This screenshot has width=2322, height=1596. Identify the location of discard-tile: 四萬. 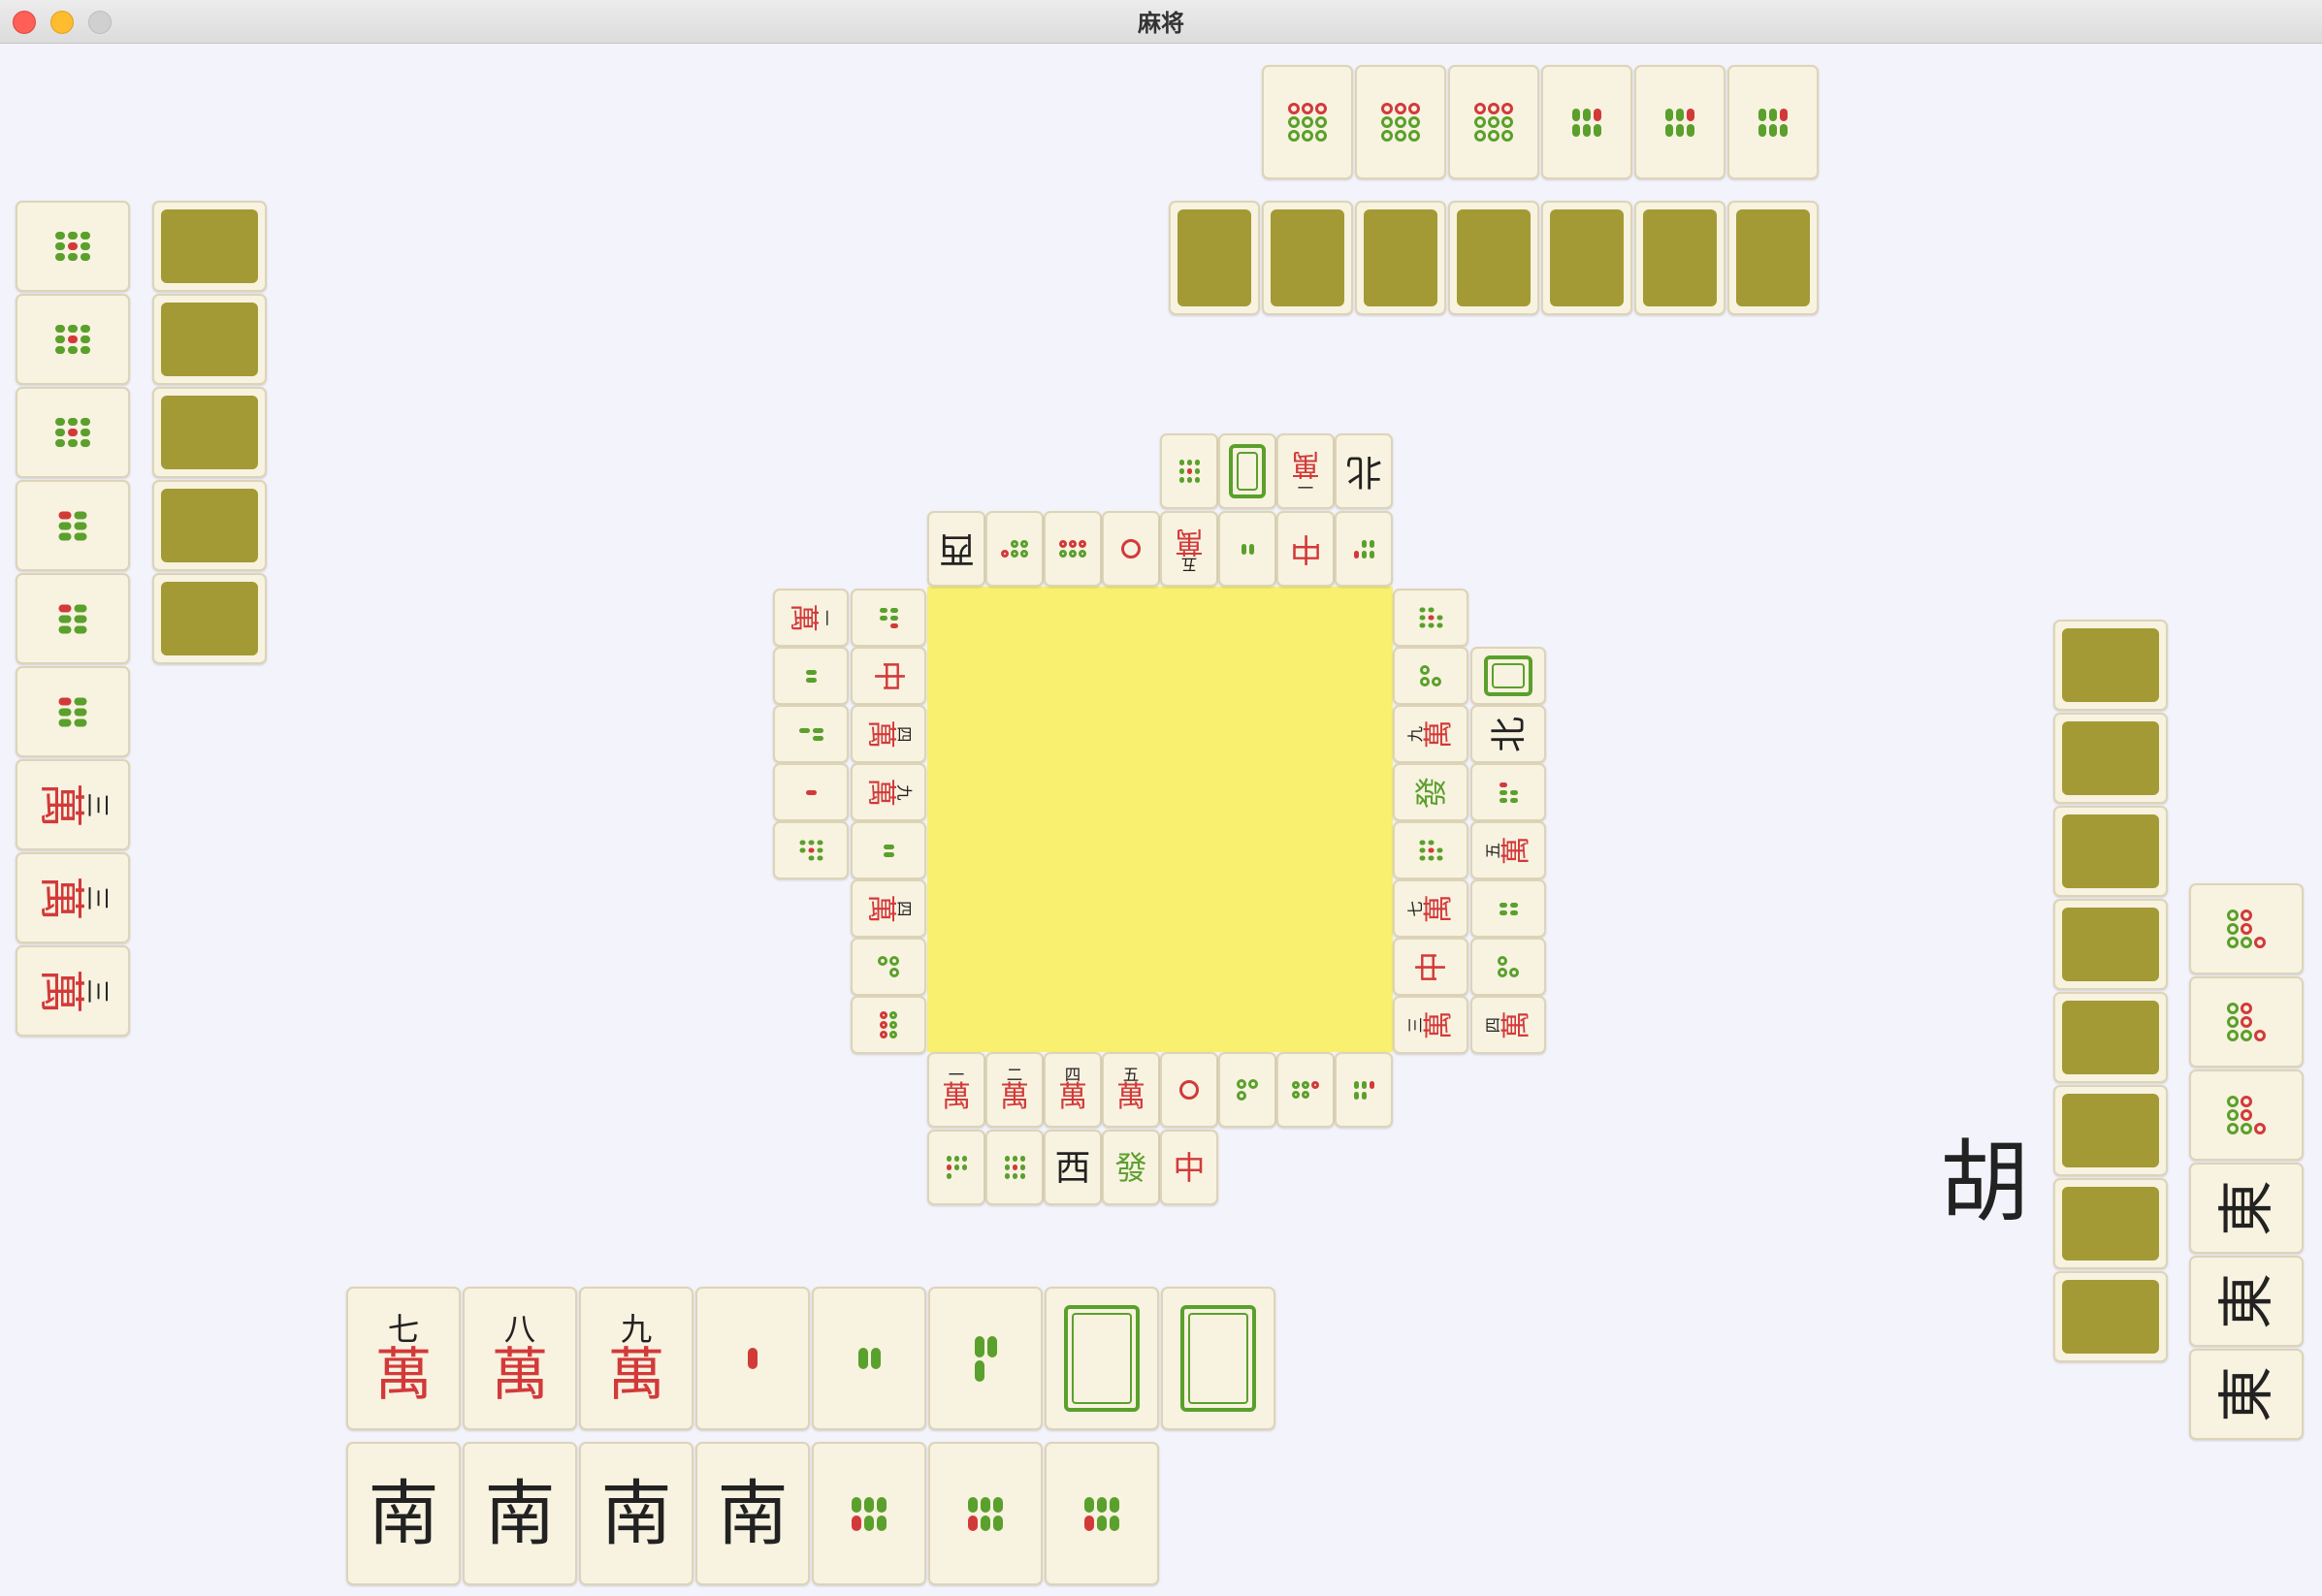
(1508, 1025).